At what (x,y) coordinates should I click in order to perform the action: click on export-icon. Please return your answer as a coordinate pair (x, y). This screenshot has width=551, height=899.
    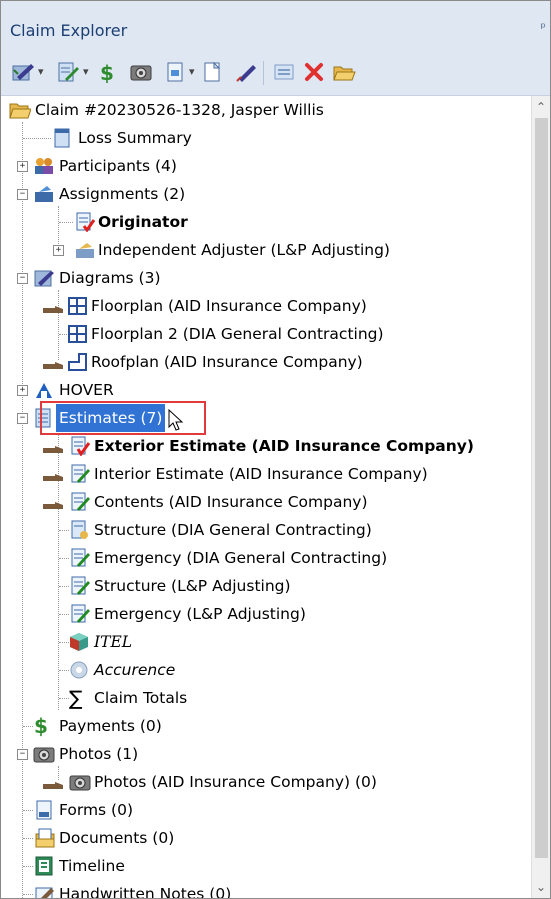
    Looking at the image, I should click on (284, 72).